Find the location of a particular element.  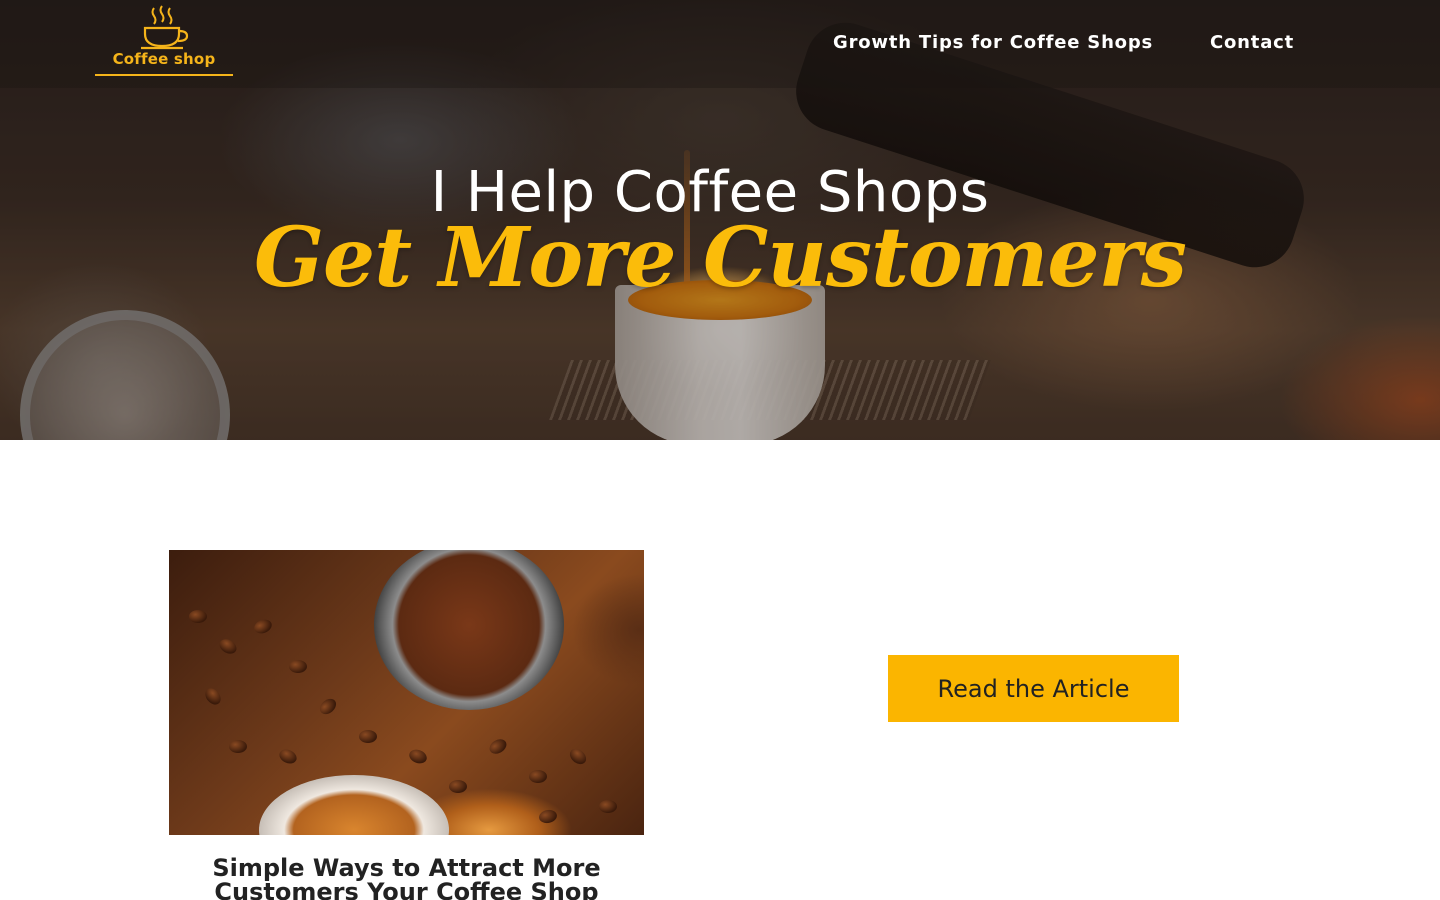

read-article-button: Read the Article is located at coordinates (1033, 688).